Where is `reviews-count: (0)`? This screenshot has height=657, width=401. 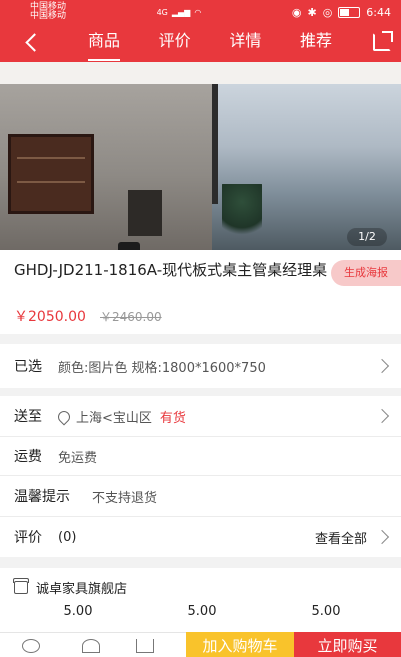
reviews-count: (0) is located at coordinates (67, 537).